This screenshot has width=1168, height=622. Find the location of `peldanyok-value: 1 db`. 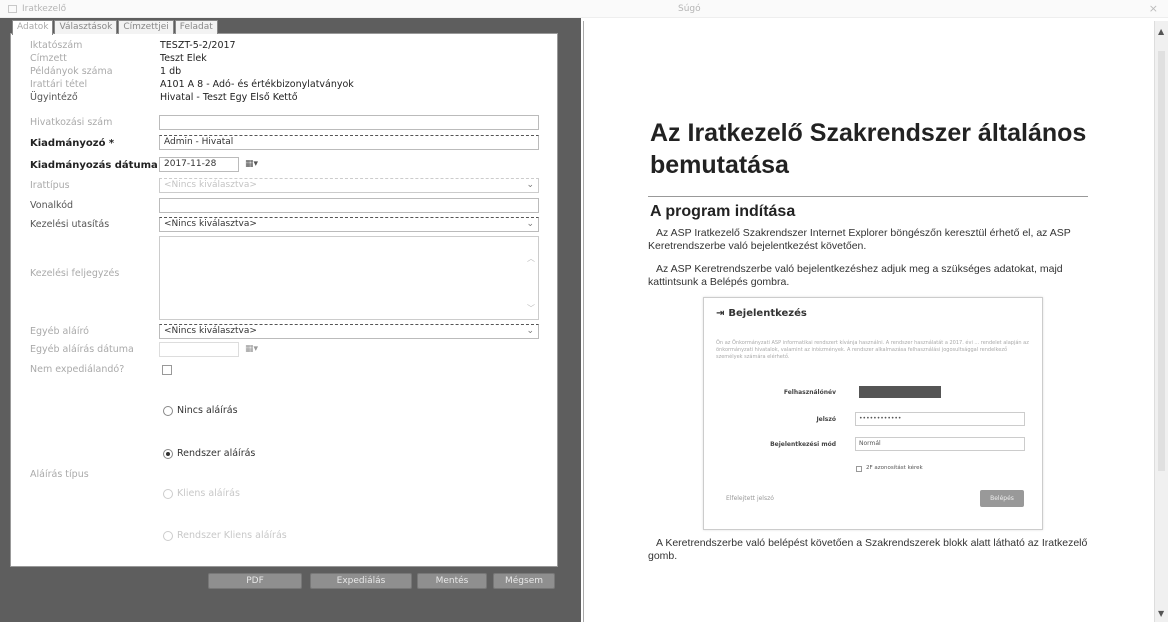

peldanyok-value: 1 db is located at coordinates (171, 71).